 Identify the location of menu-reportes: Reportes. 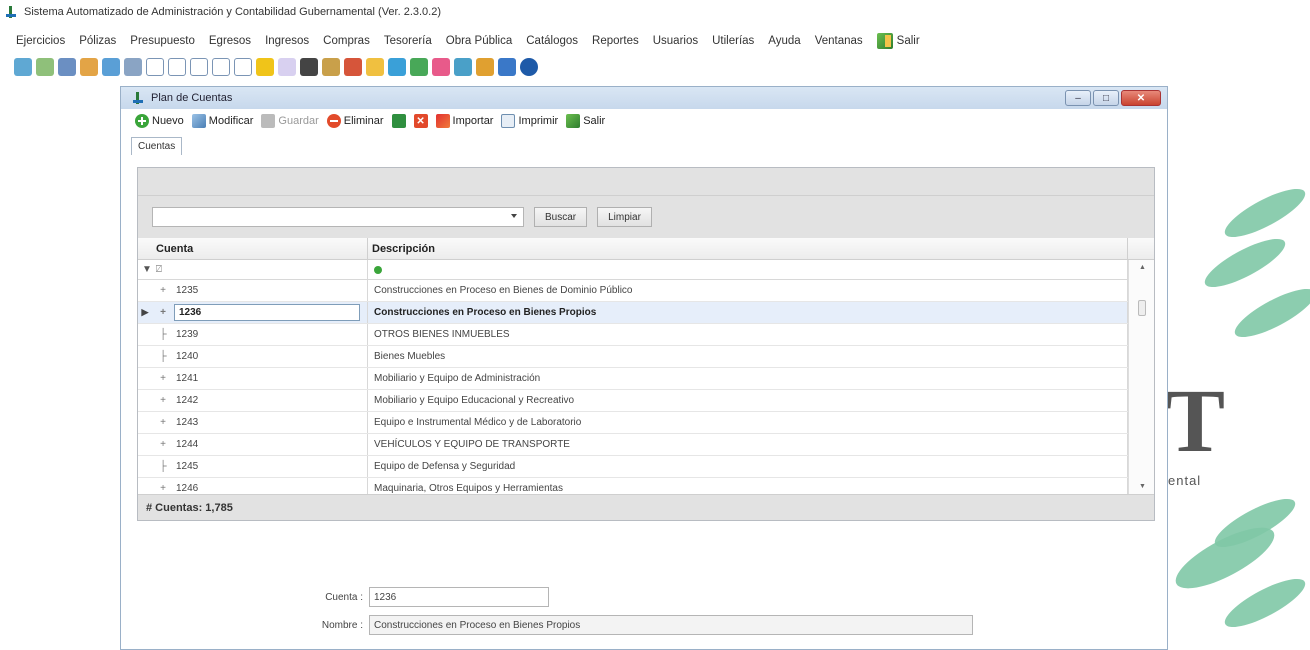
(615, 41).